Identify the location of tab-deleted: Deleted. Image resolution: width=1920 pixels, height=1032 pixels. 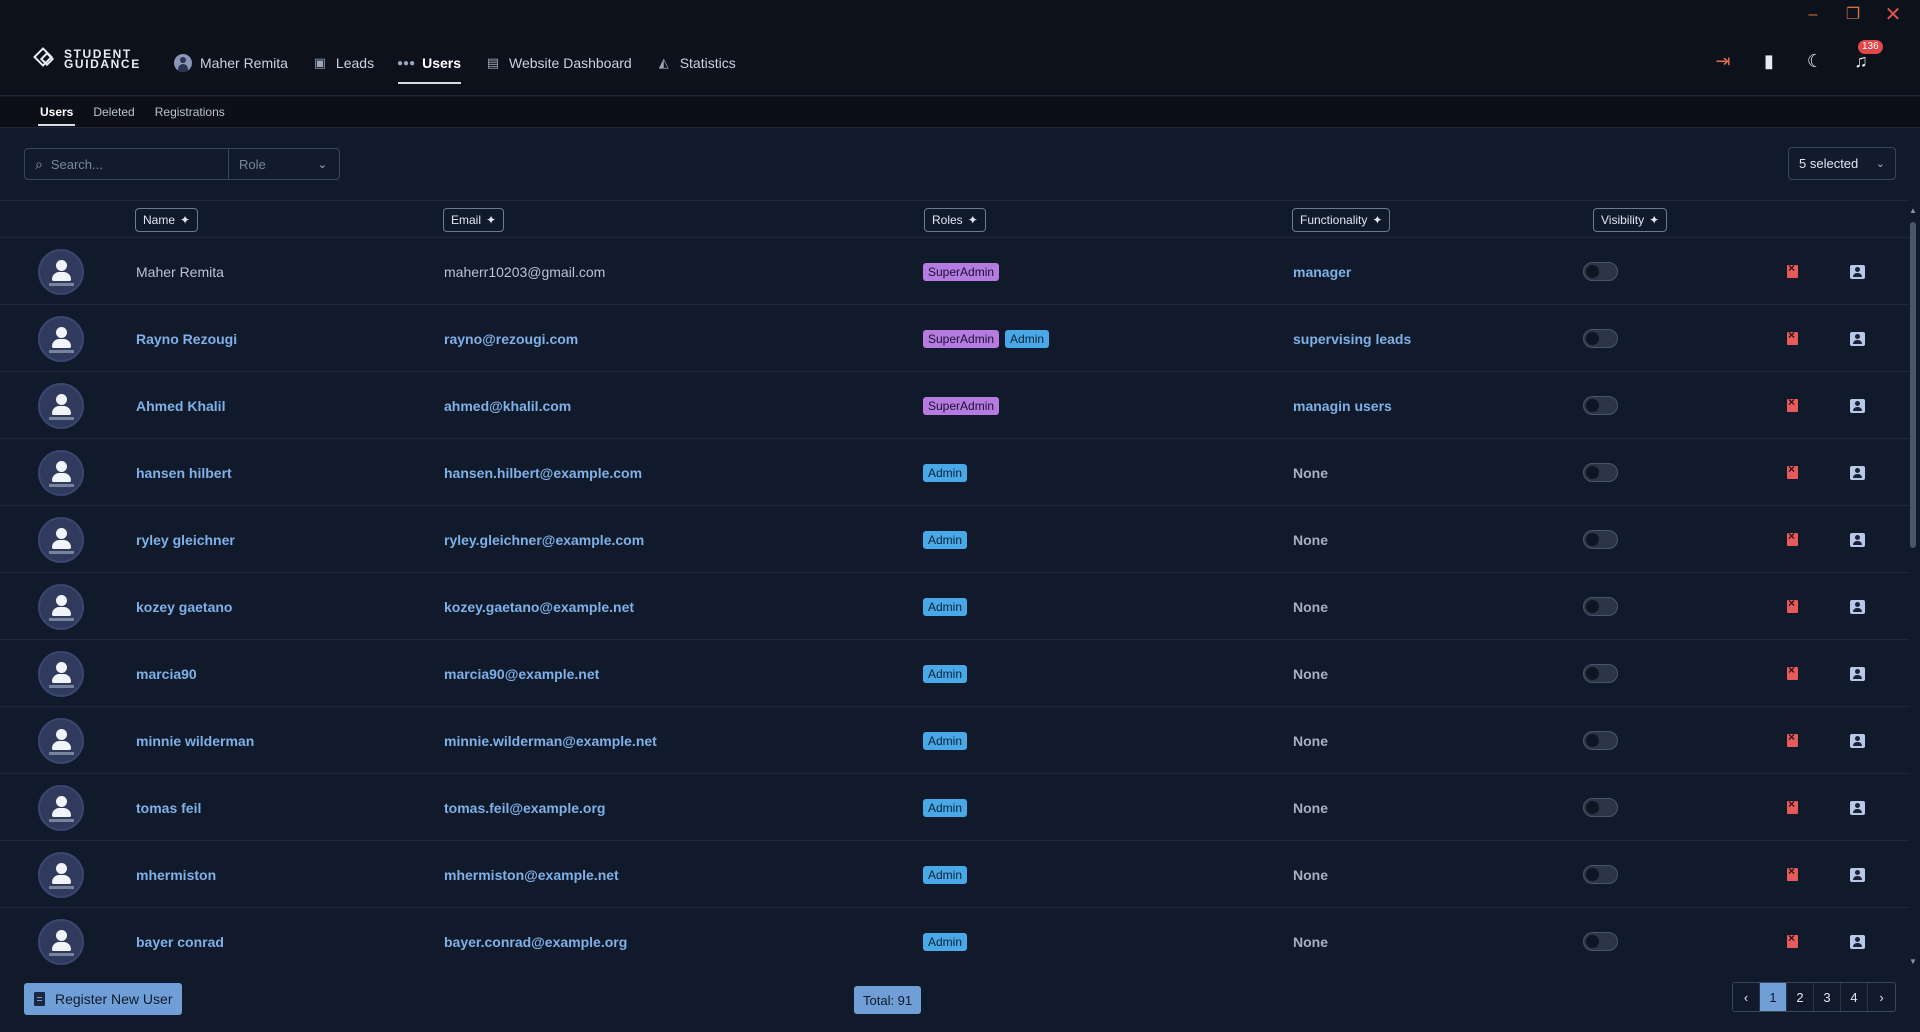
(113, 112).